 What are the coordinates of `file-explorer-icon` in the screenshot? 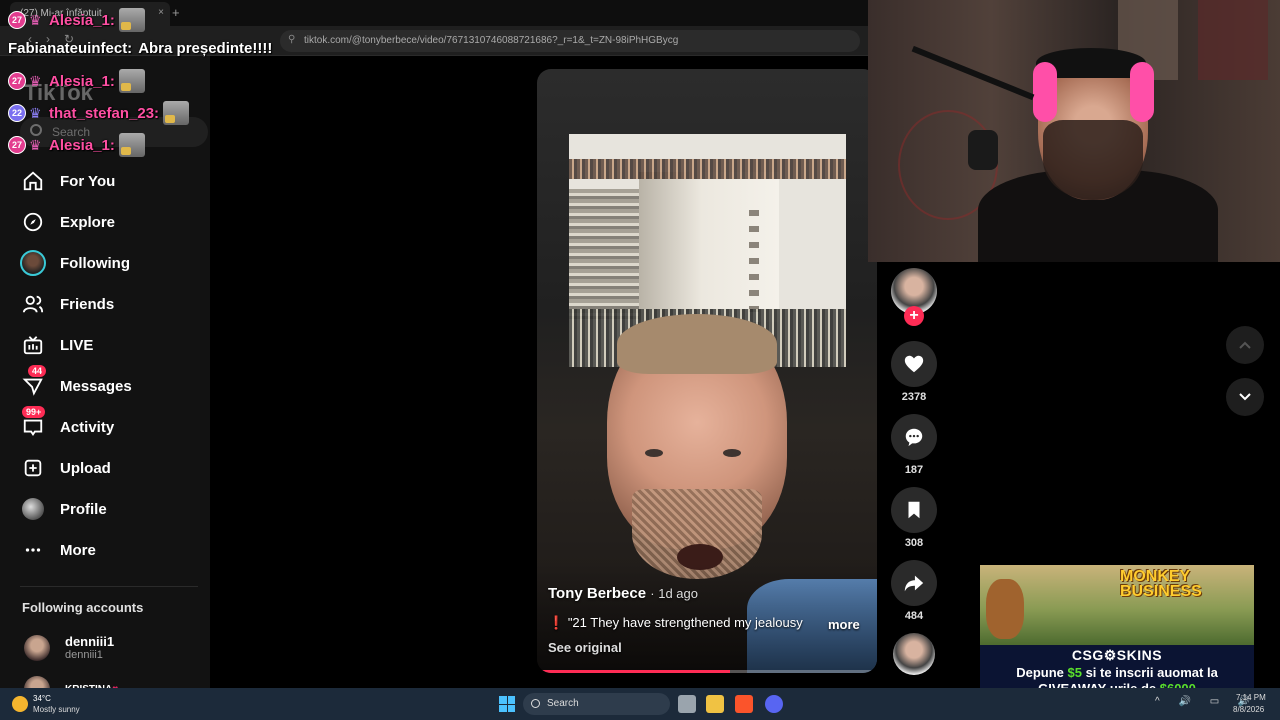 It's located at (715, 704).